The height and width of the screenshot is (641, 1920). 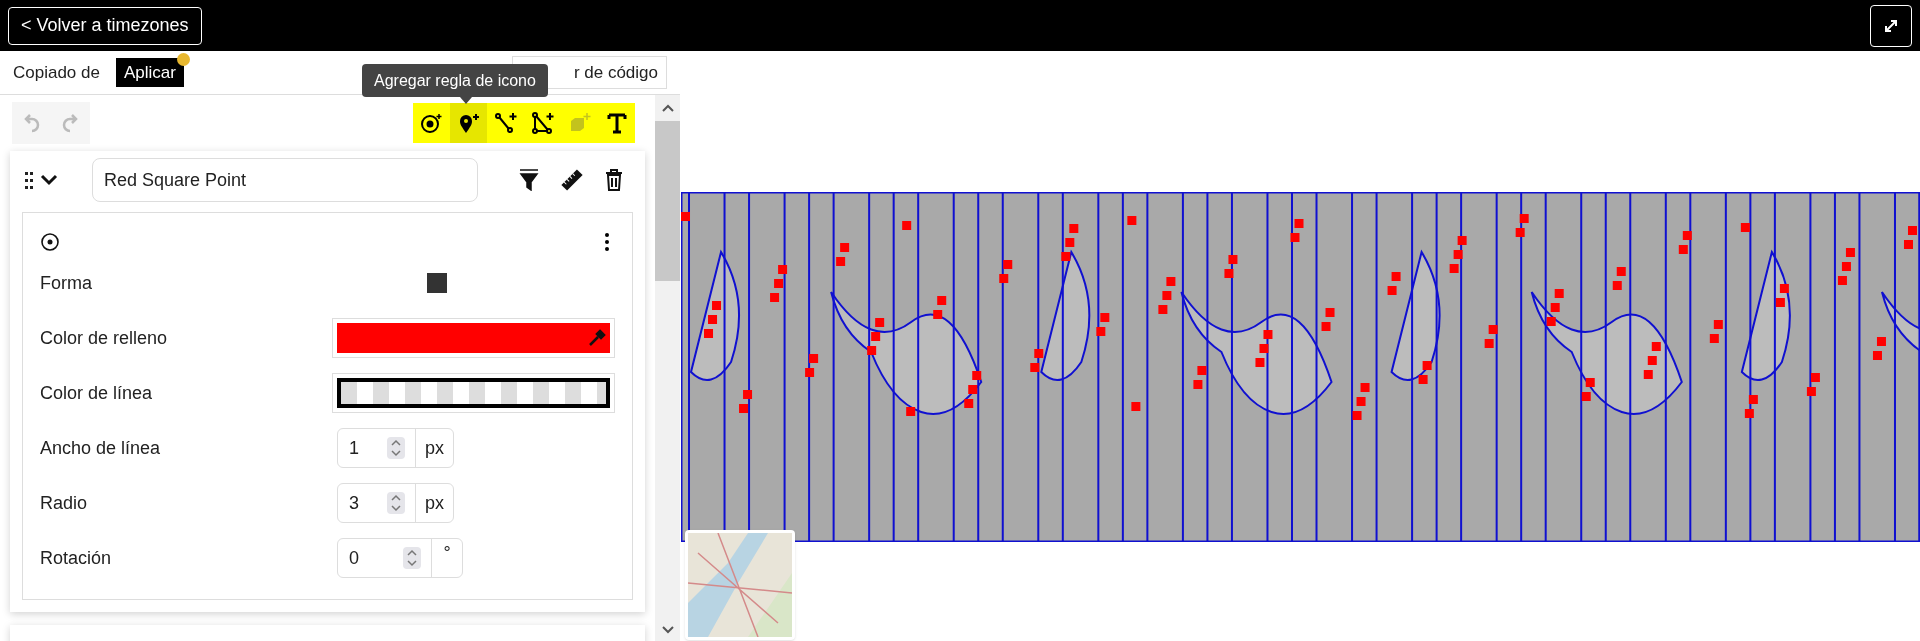 What do you see at coordinates (104, 338) in the screenshot?
I see `field-label: Color de relleno` at bounding box center [104, 338].